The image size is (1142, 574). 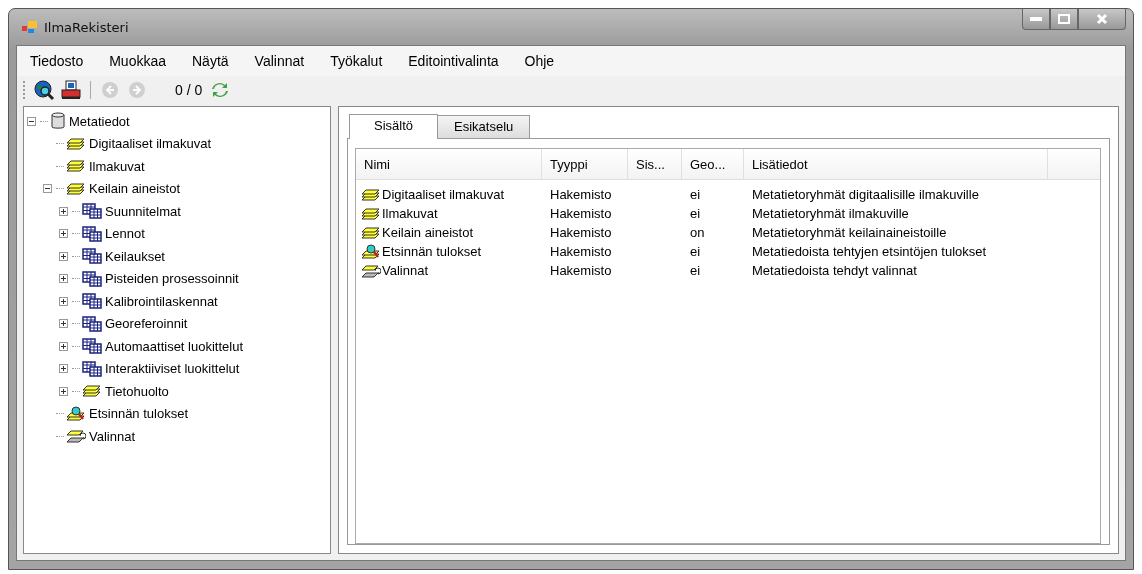 What do you see at coordinates (58, 121) in the screenshot?
I see `database-icon` at bounding box center [58, 121].